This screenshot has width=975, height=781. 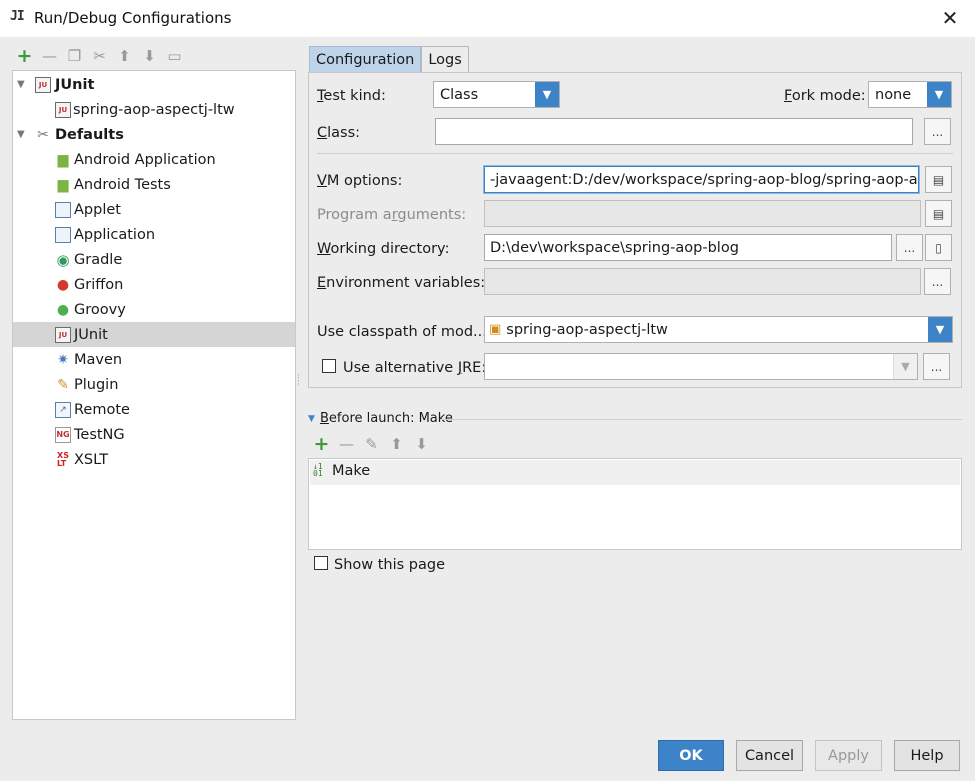 I want to click on fork-mode-value: none, so click(x=893, y=94).